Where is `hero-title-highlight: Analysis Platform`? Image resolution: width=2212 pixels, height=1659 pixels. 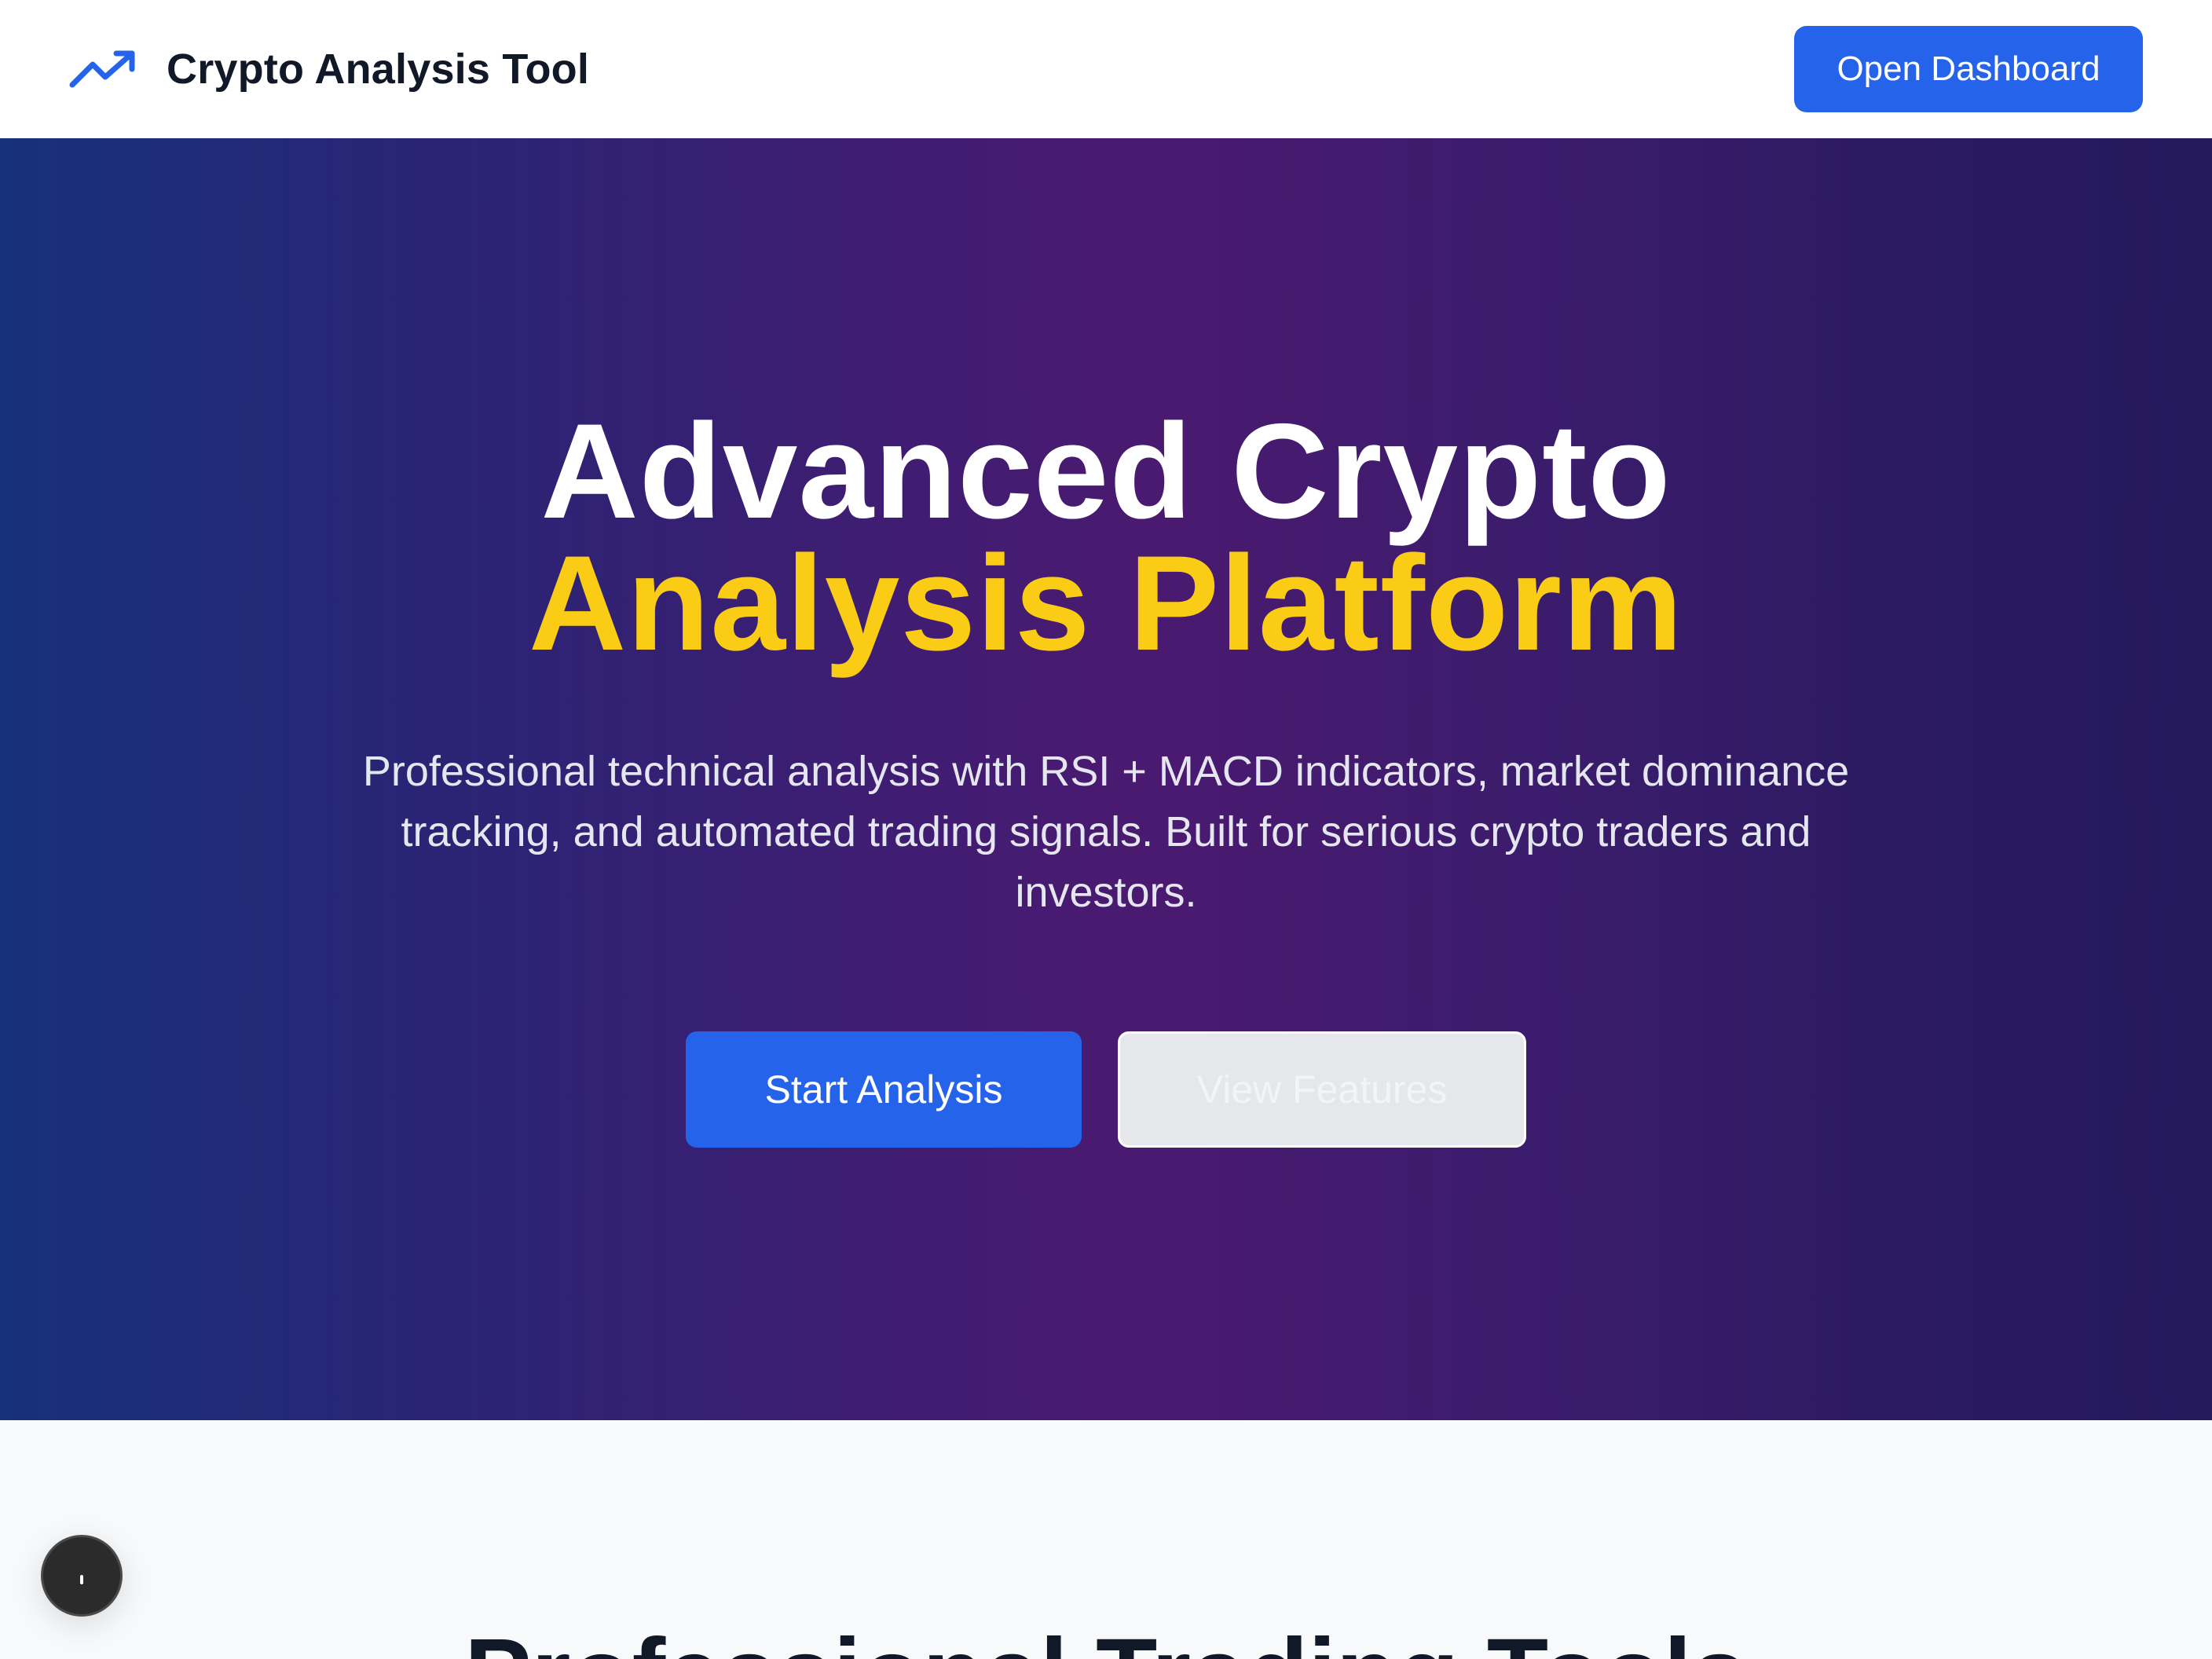 hero-title-highlight: Analysis Platform is located at coordinates (1106, 603).